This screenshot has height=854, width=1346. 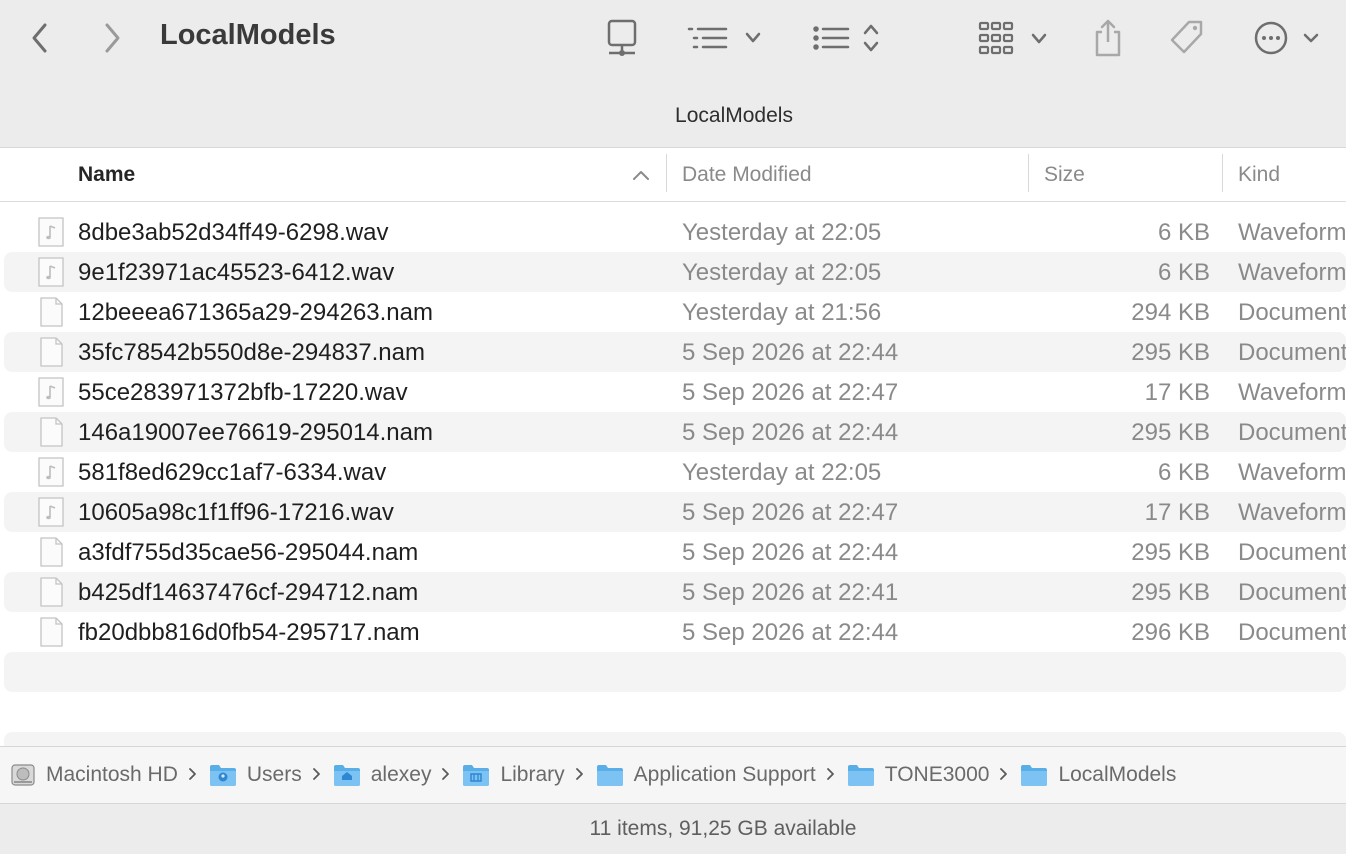 I want to click on hard-drive-icon, so click(x=23, y=775).